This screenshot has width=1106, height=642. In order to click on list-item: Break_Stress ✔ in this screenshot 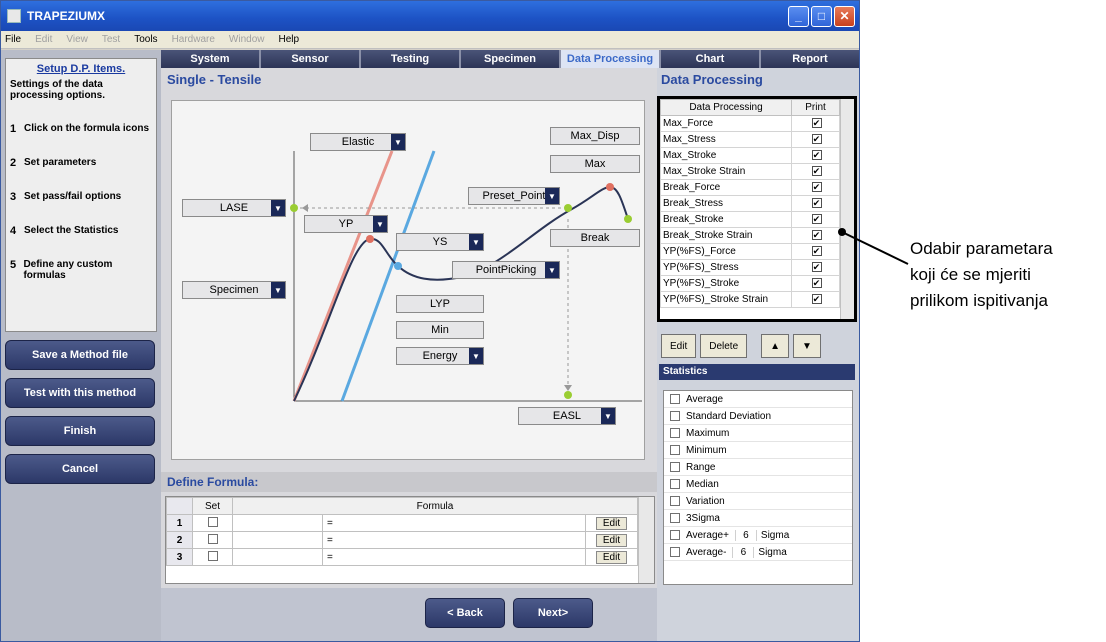, I will do `click(750, 203)`.